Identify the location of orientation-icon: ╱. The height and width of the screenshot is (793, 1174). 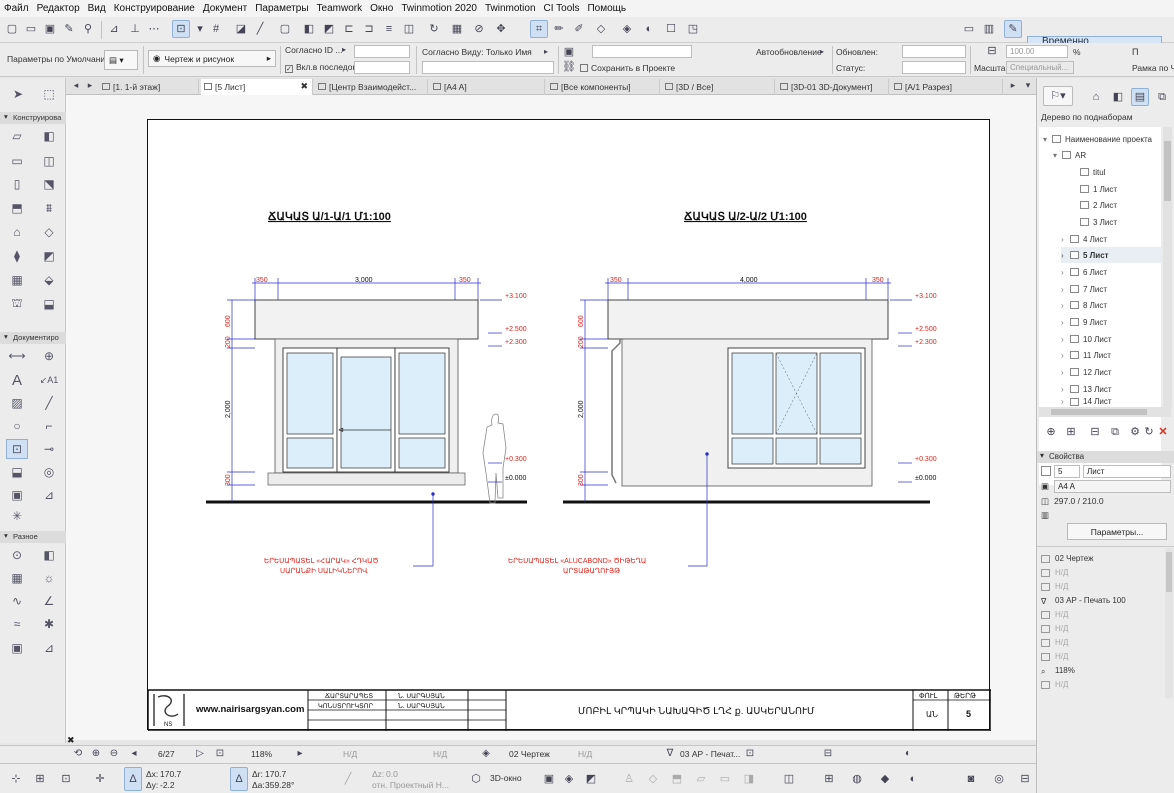
(348, 779).